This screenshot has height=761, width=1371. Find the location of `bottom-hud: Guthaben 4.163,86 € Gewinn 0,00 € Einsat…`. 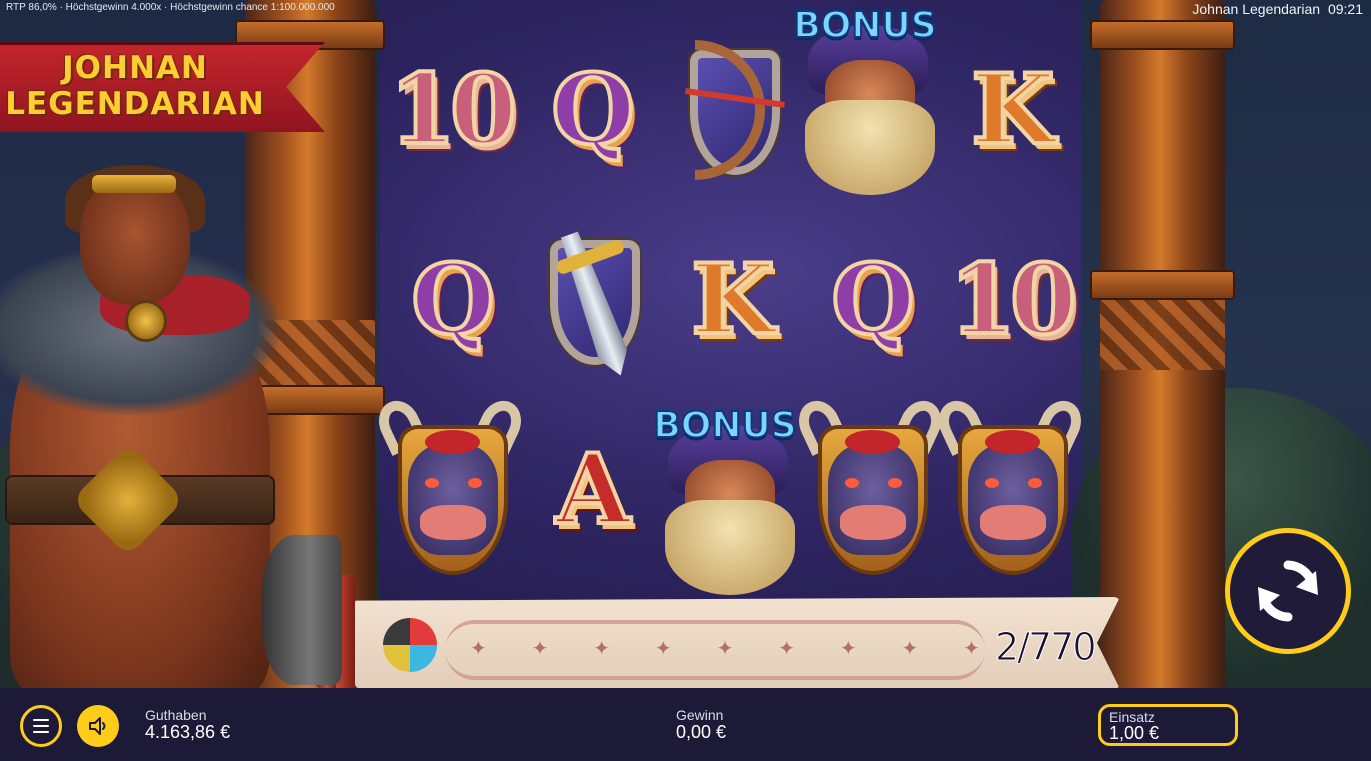

bottom-hud: Guthaben 4.163,86 € Gewinn 0,00 € Einsat… is located at coordinates (685, 724).